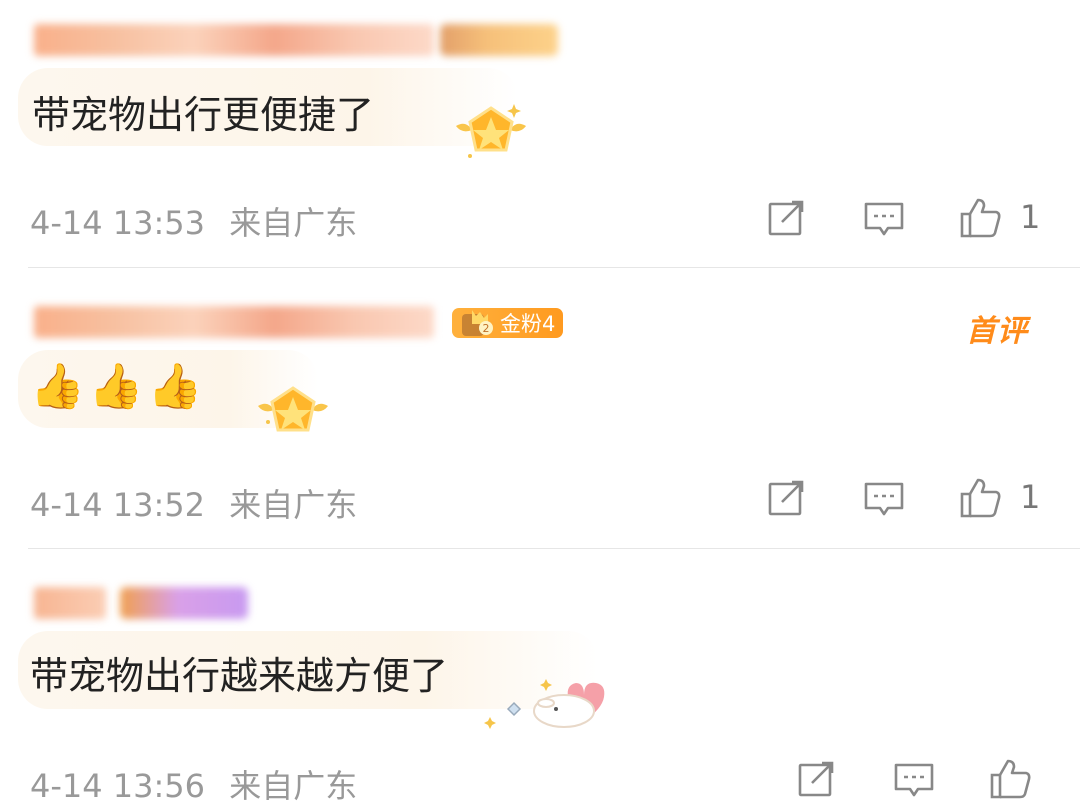  What do you see at coordinates (544, 704) in the screenshot?
I see `rabbit-heart-sticker` at bounding box center [544, 704].